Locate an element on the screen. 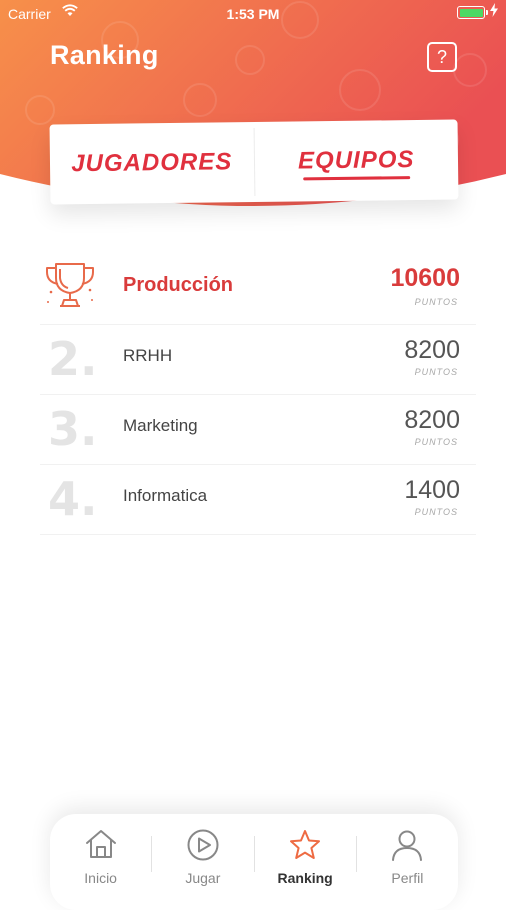  tab-jugadores-label: JUGADORES is located at coordinates (152, 163).